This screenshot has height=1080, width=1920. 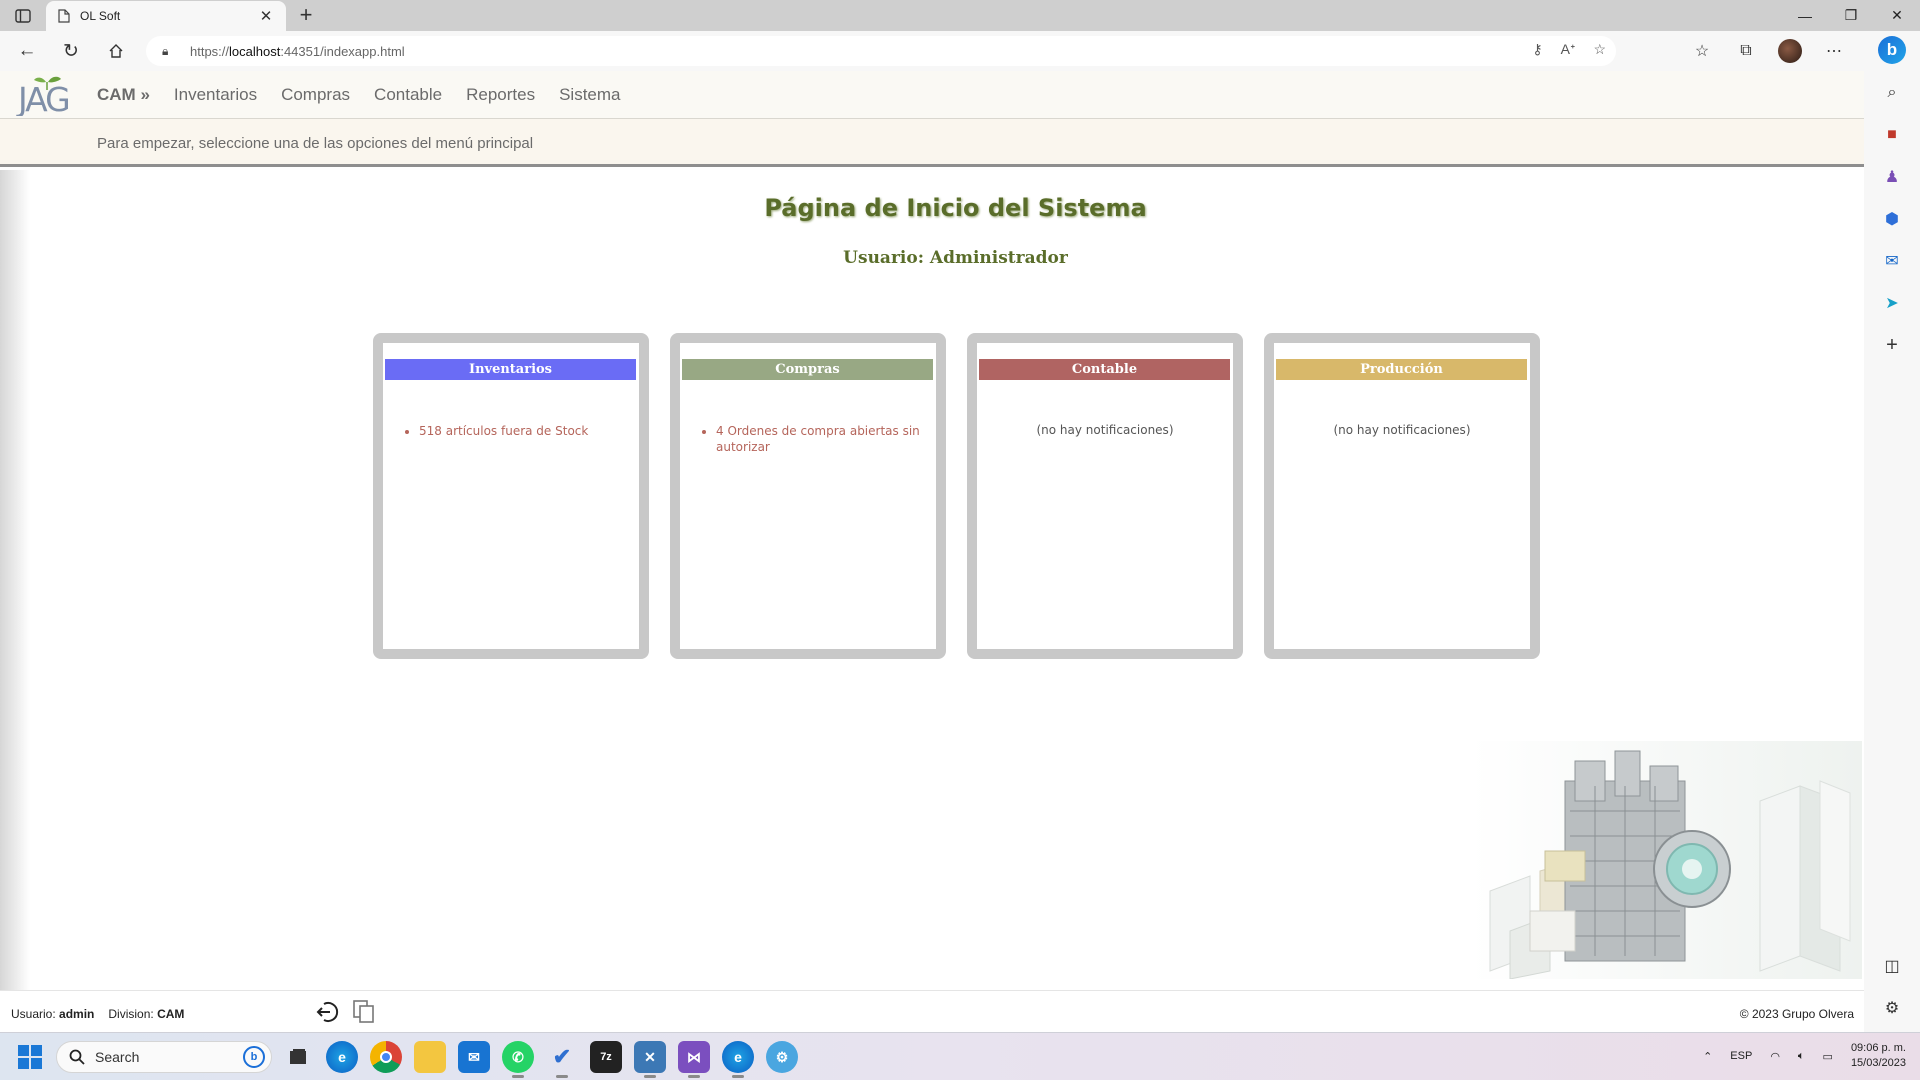 I want to click on card-notifications: 518 artículos fuera de Stock, so click(x=511, y=431).